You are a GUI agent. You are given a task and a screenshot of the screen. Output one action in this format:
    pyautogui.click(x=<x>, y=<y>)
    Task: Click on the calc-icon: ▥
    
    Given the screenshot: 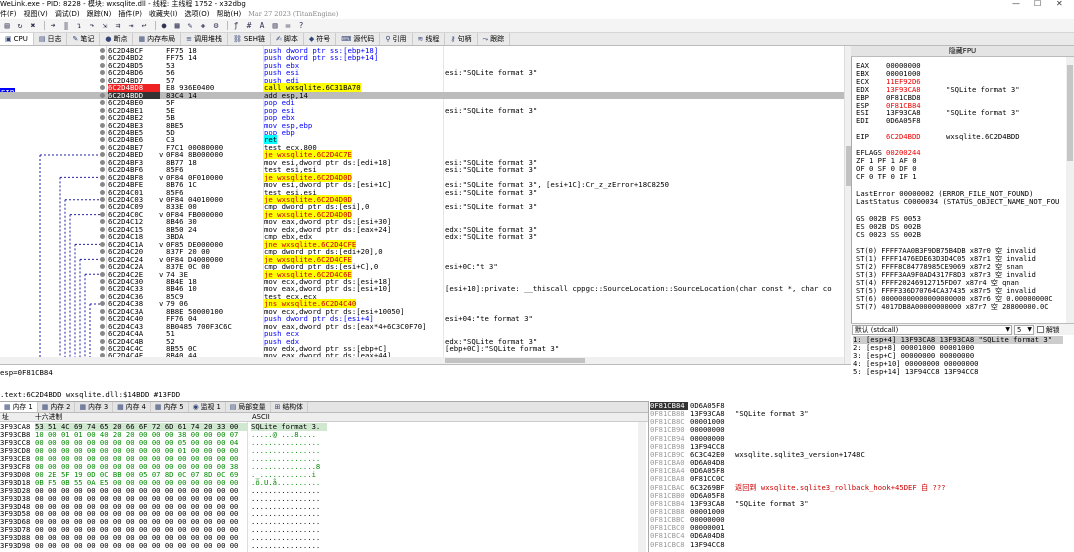 What is the action you would take?
    pyautogui.click(x=275, y=26)
    